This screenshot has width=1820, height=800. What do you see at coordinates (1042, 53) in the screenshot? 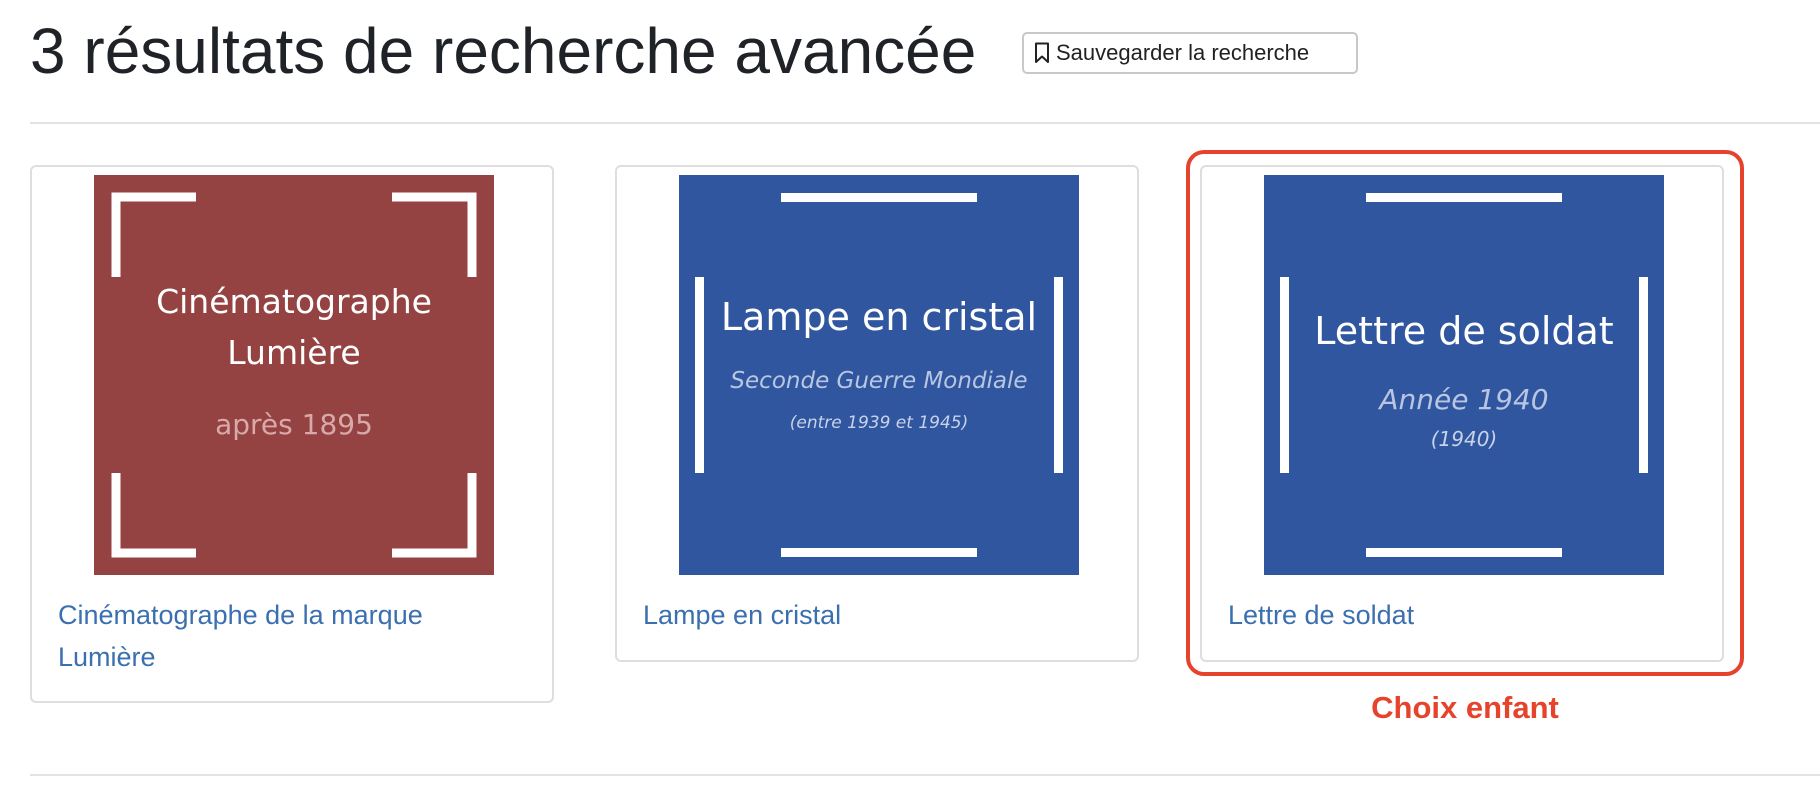
I see `bookmark-icon` at bounding box center [1042, 53].